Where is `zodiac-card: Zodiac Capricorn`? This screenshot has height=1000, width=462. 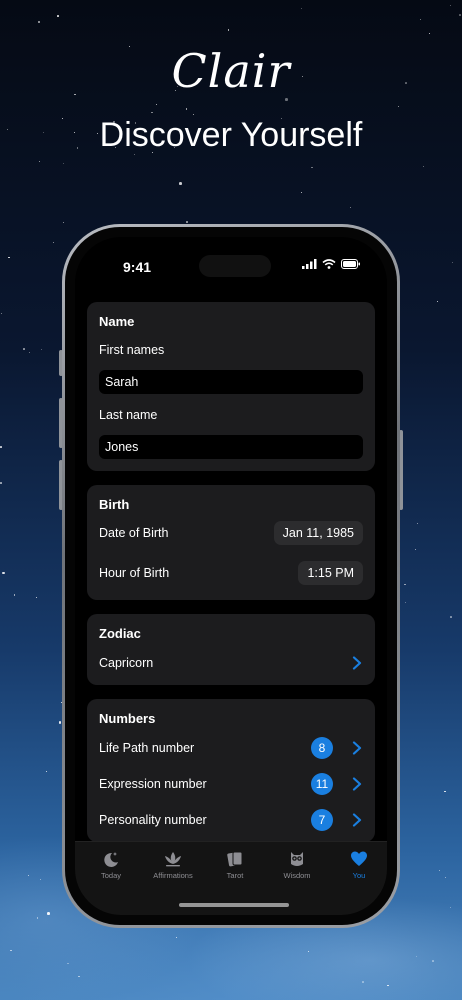 zodiac-card: Zodiac Capricorn is located at coordinates (231, 649).